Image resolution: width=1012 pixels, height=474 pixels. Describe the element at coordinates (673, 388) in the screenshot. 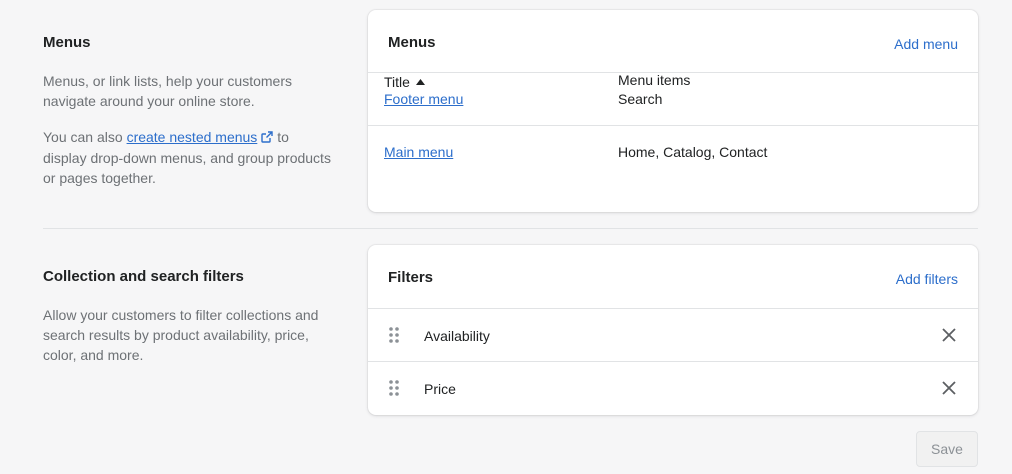

I see `filter-row: Price` at that location.